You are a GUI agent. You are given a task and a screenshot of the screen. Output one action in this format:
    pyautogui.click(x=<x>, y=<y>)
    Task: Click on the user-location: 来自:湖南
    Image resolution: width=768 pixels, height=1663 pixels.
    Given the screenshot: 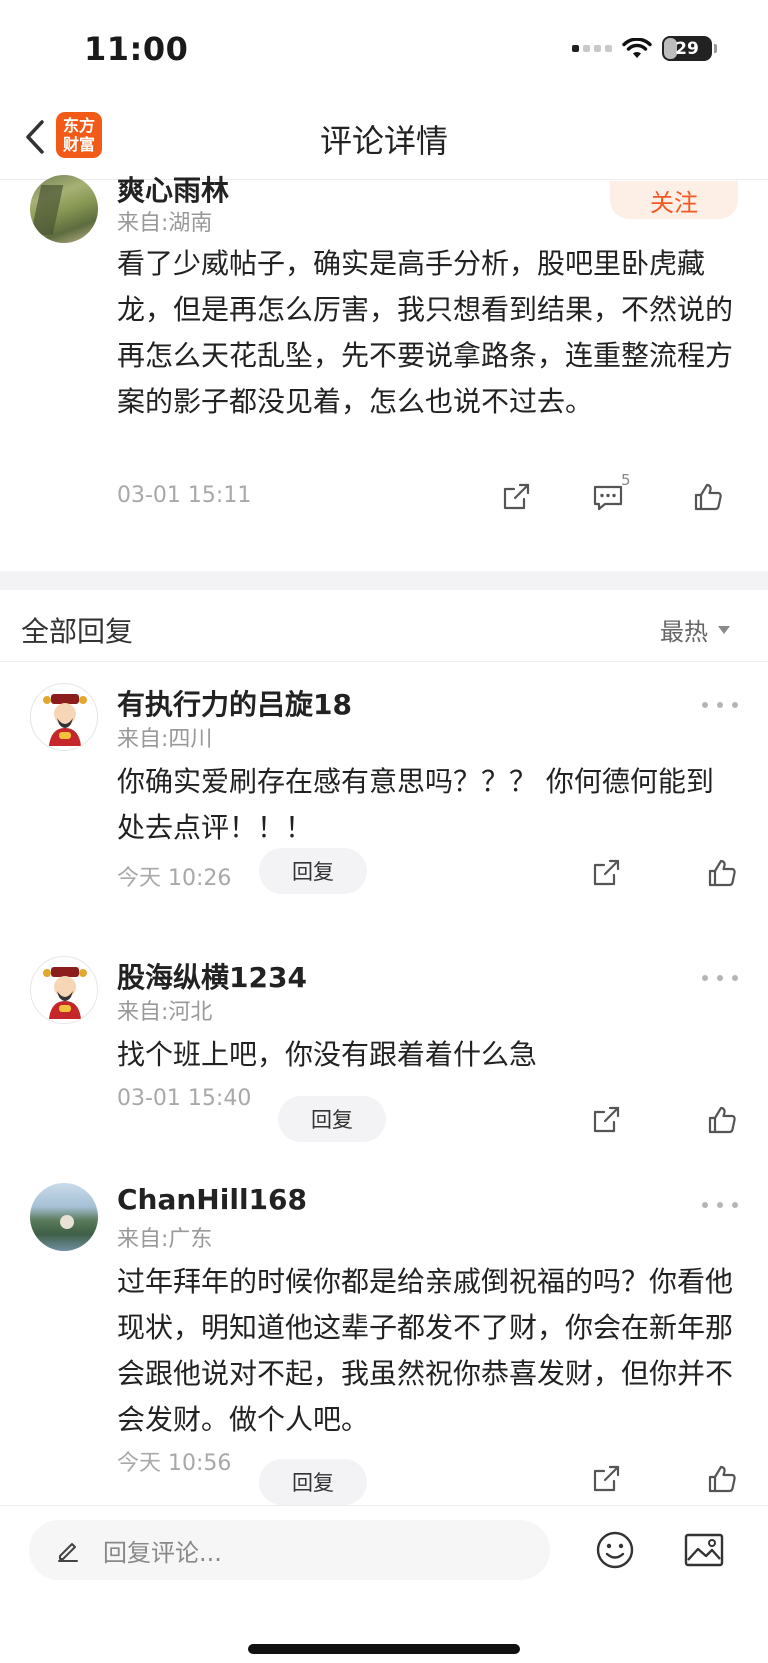 What is the action you would take?
    pyautogui.click(x=165, y=223)
    